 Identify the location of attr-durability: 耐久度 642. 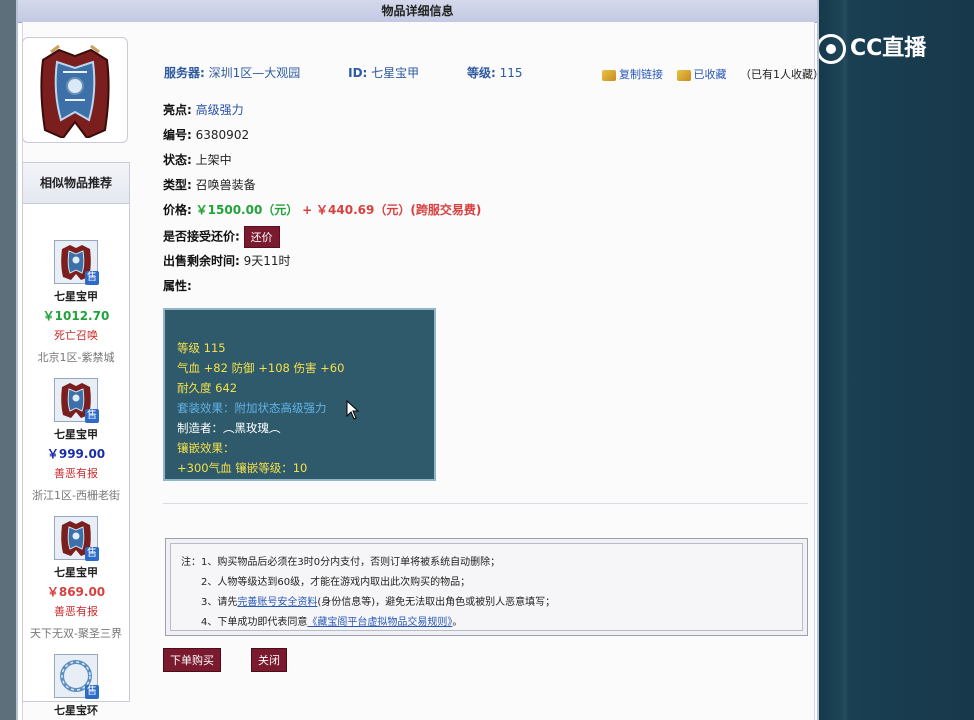
(207, 388).